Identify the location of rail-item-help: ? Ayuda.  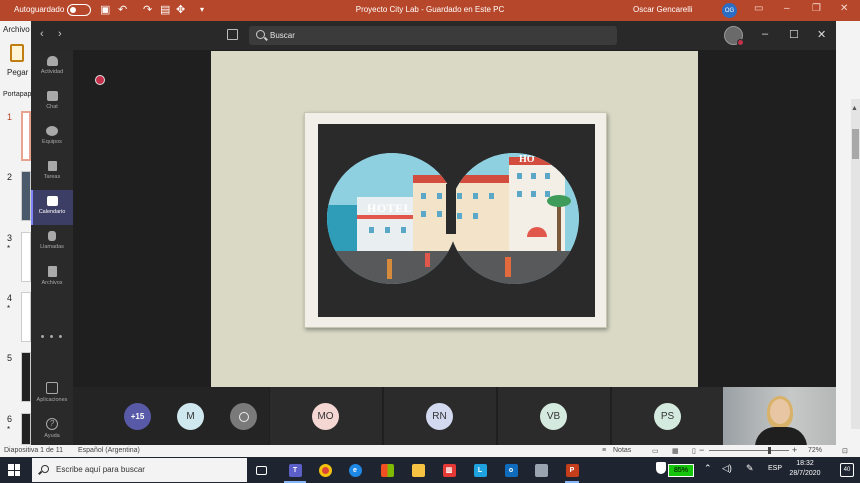
(52, 428).